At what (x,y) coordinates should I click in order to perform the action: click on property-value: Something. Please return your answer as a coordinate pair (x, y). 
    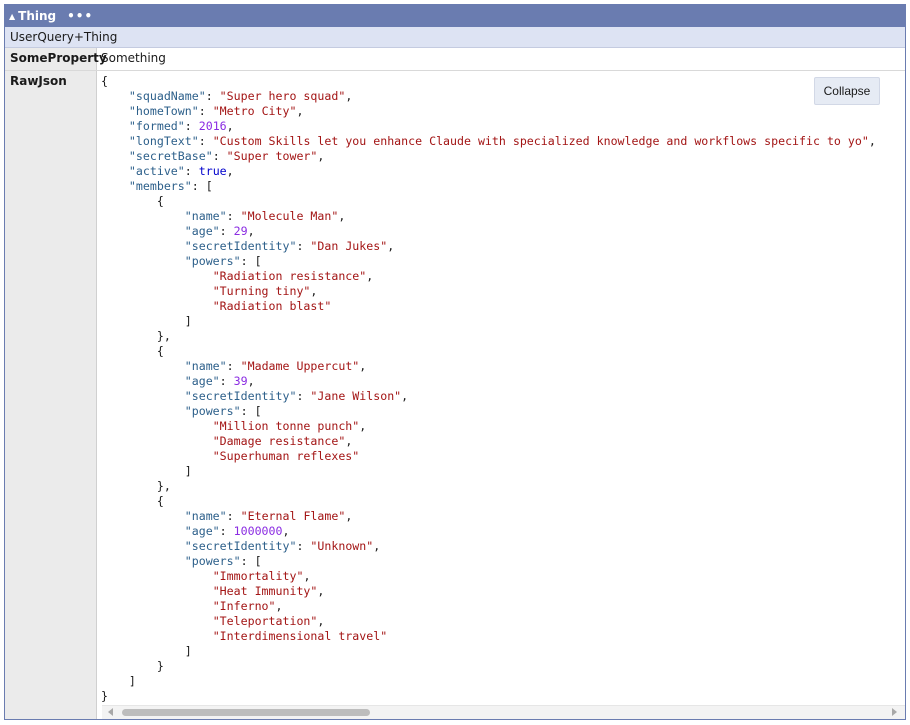
    Looking at the image, I should click on (133, 58).